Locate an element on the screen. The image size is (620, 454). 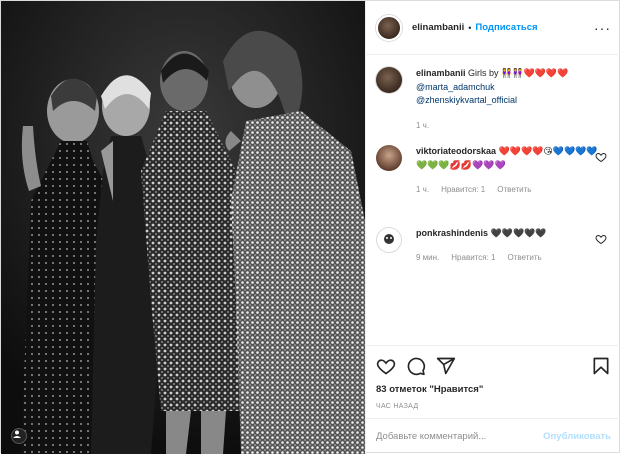
comment-time: 1 ч. is located at coordinates (423, 189).